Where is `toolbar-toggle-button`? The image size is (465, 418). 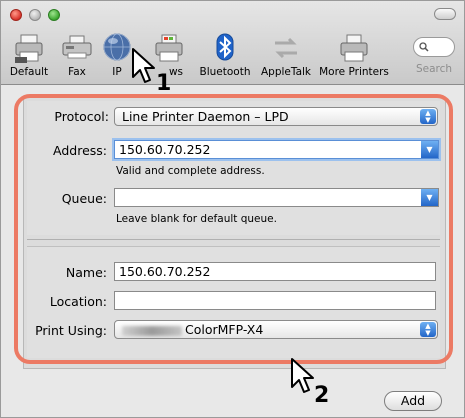 toolbar-toggle-button is located at coordinates (445, 14).